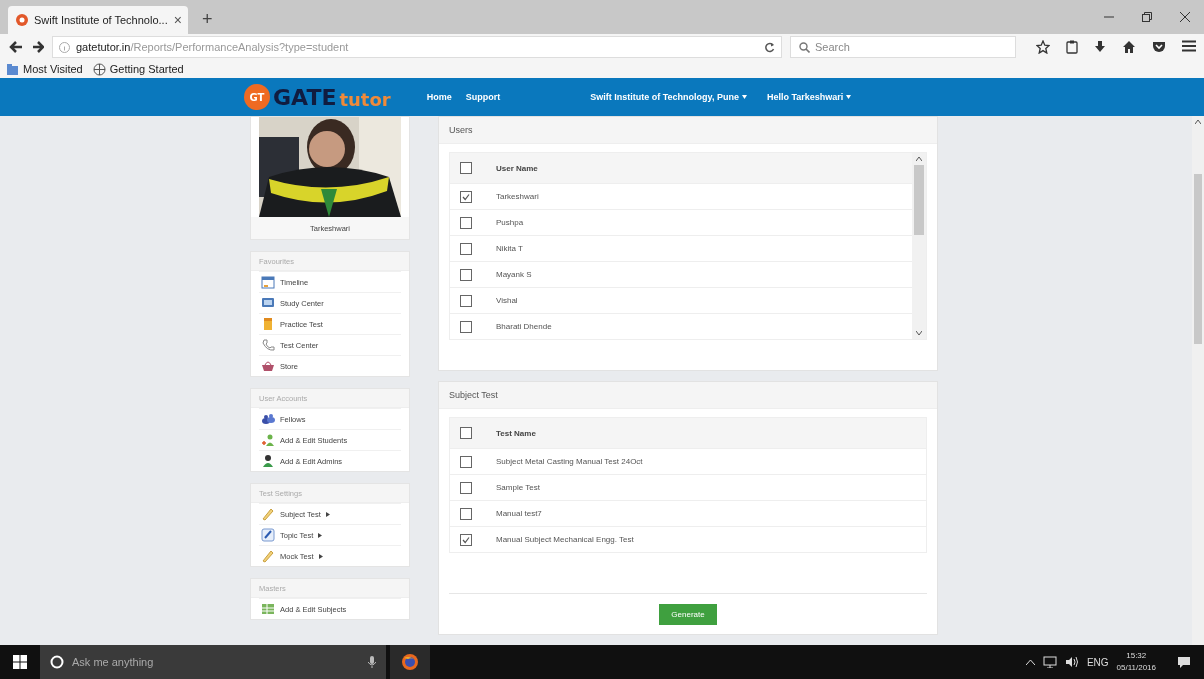 This screenshot has height=679, width=1204. Describe the element at coordinates (305, 97) in the screenshot. I see `logo-text: GATE` at that location.